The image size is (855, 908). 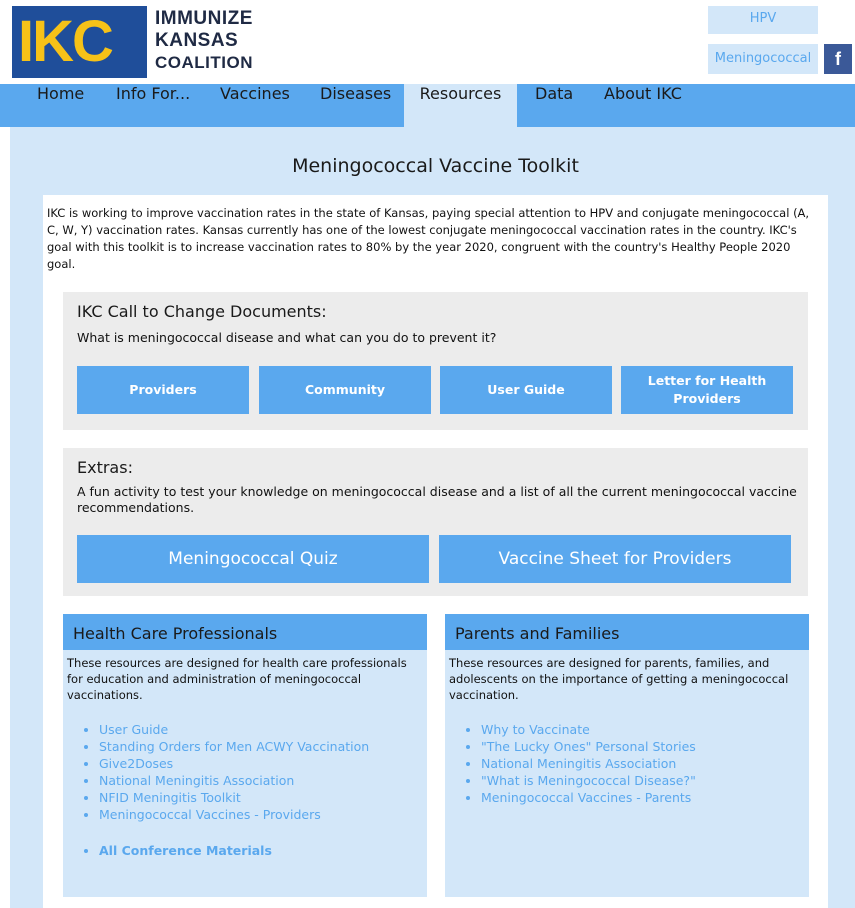 What do you see at coordinates (204, 62) in the screenshot?
I see `logo-line-3: COALITION` at bounding box center [204, 62].